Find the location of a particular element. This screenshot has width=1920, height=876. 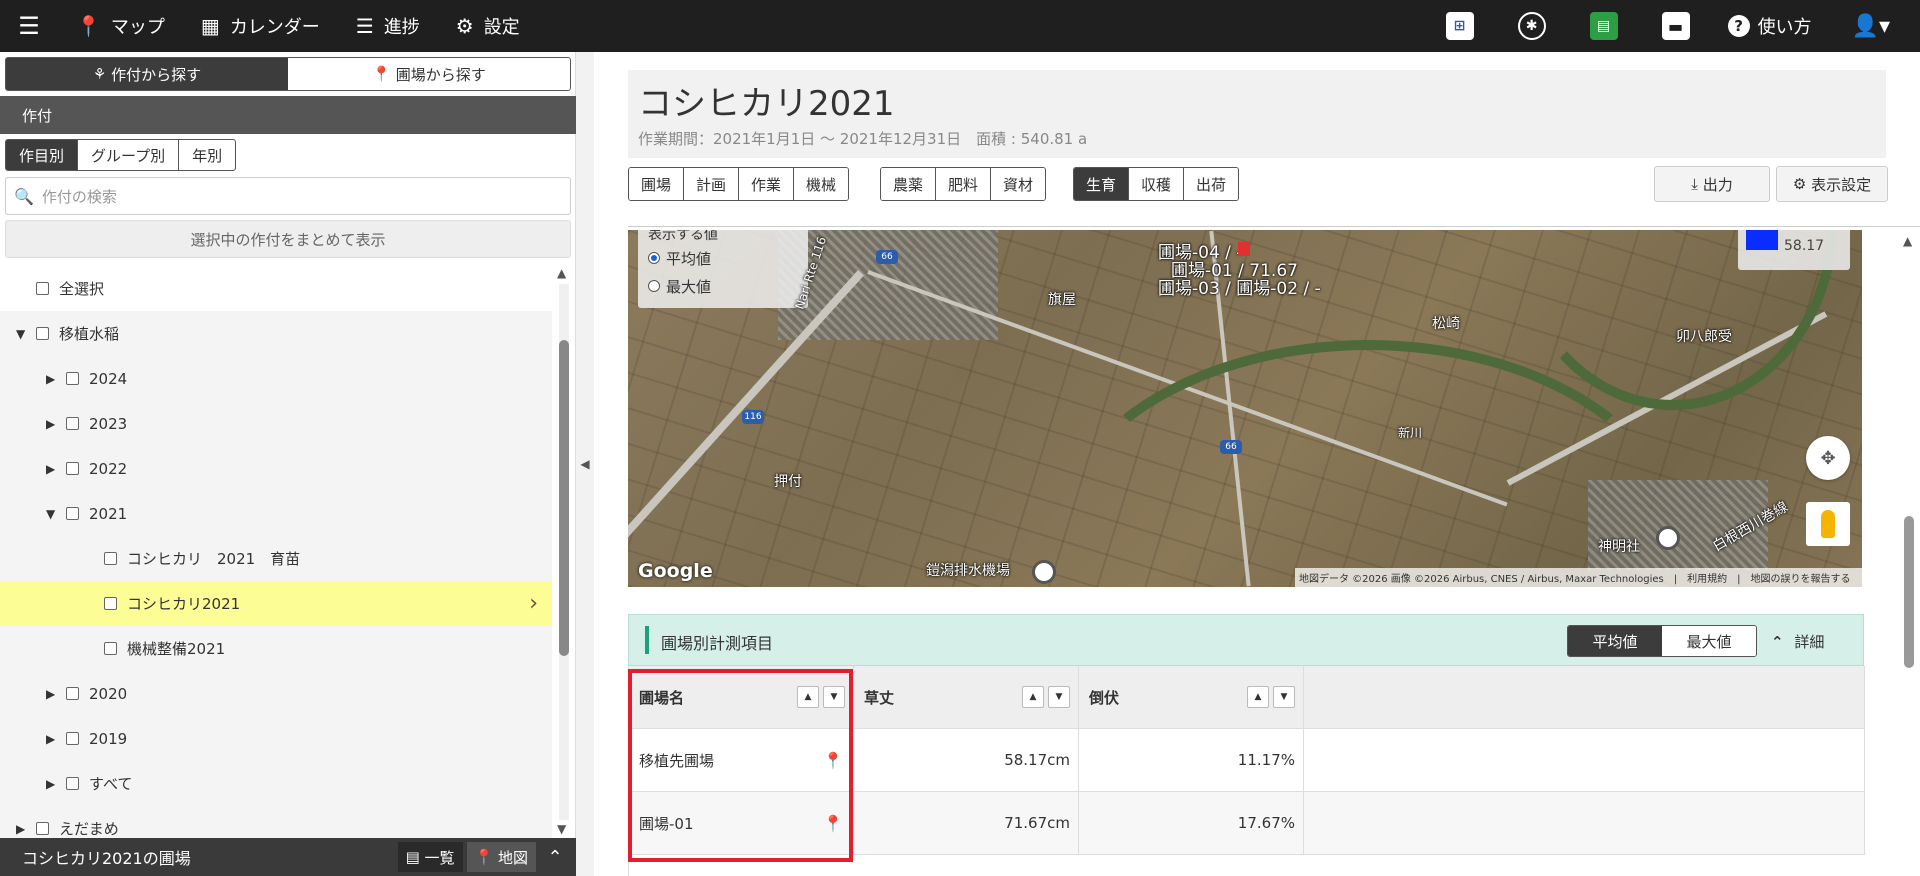

tree-item: ▶ 2023 is located at coordinates (276, 423).